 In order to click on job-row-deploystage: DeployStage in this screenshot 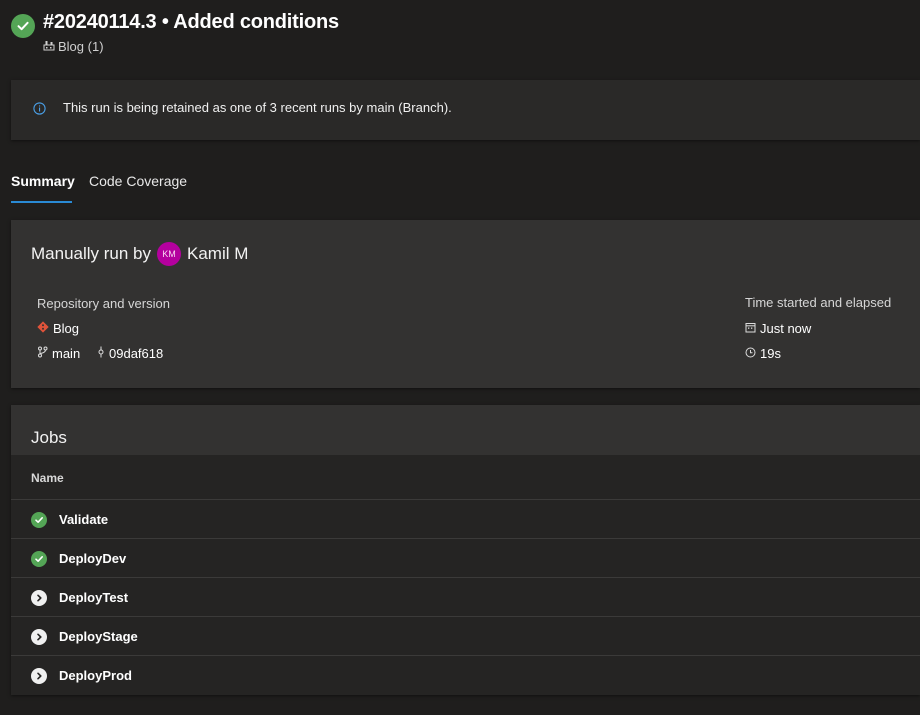, I will do `click(465, 636)`.